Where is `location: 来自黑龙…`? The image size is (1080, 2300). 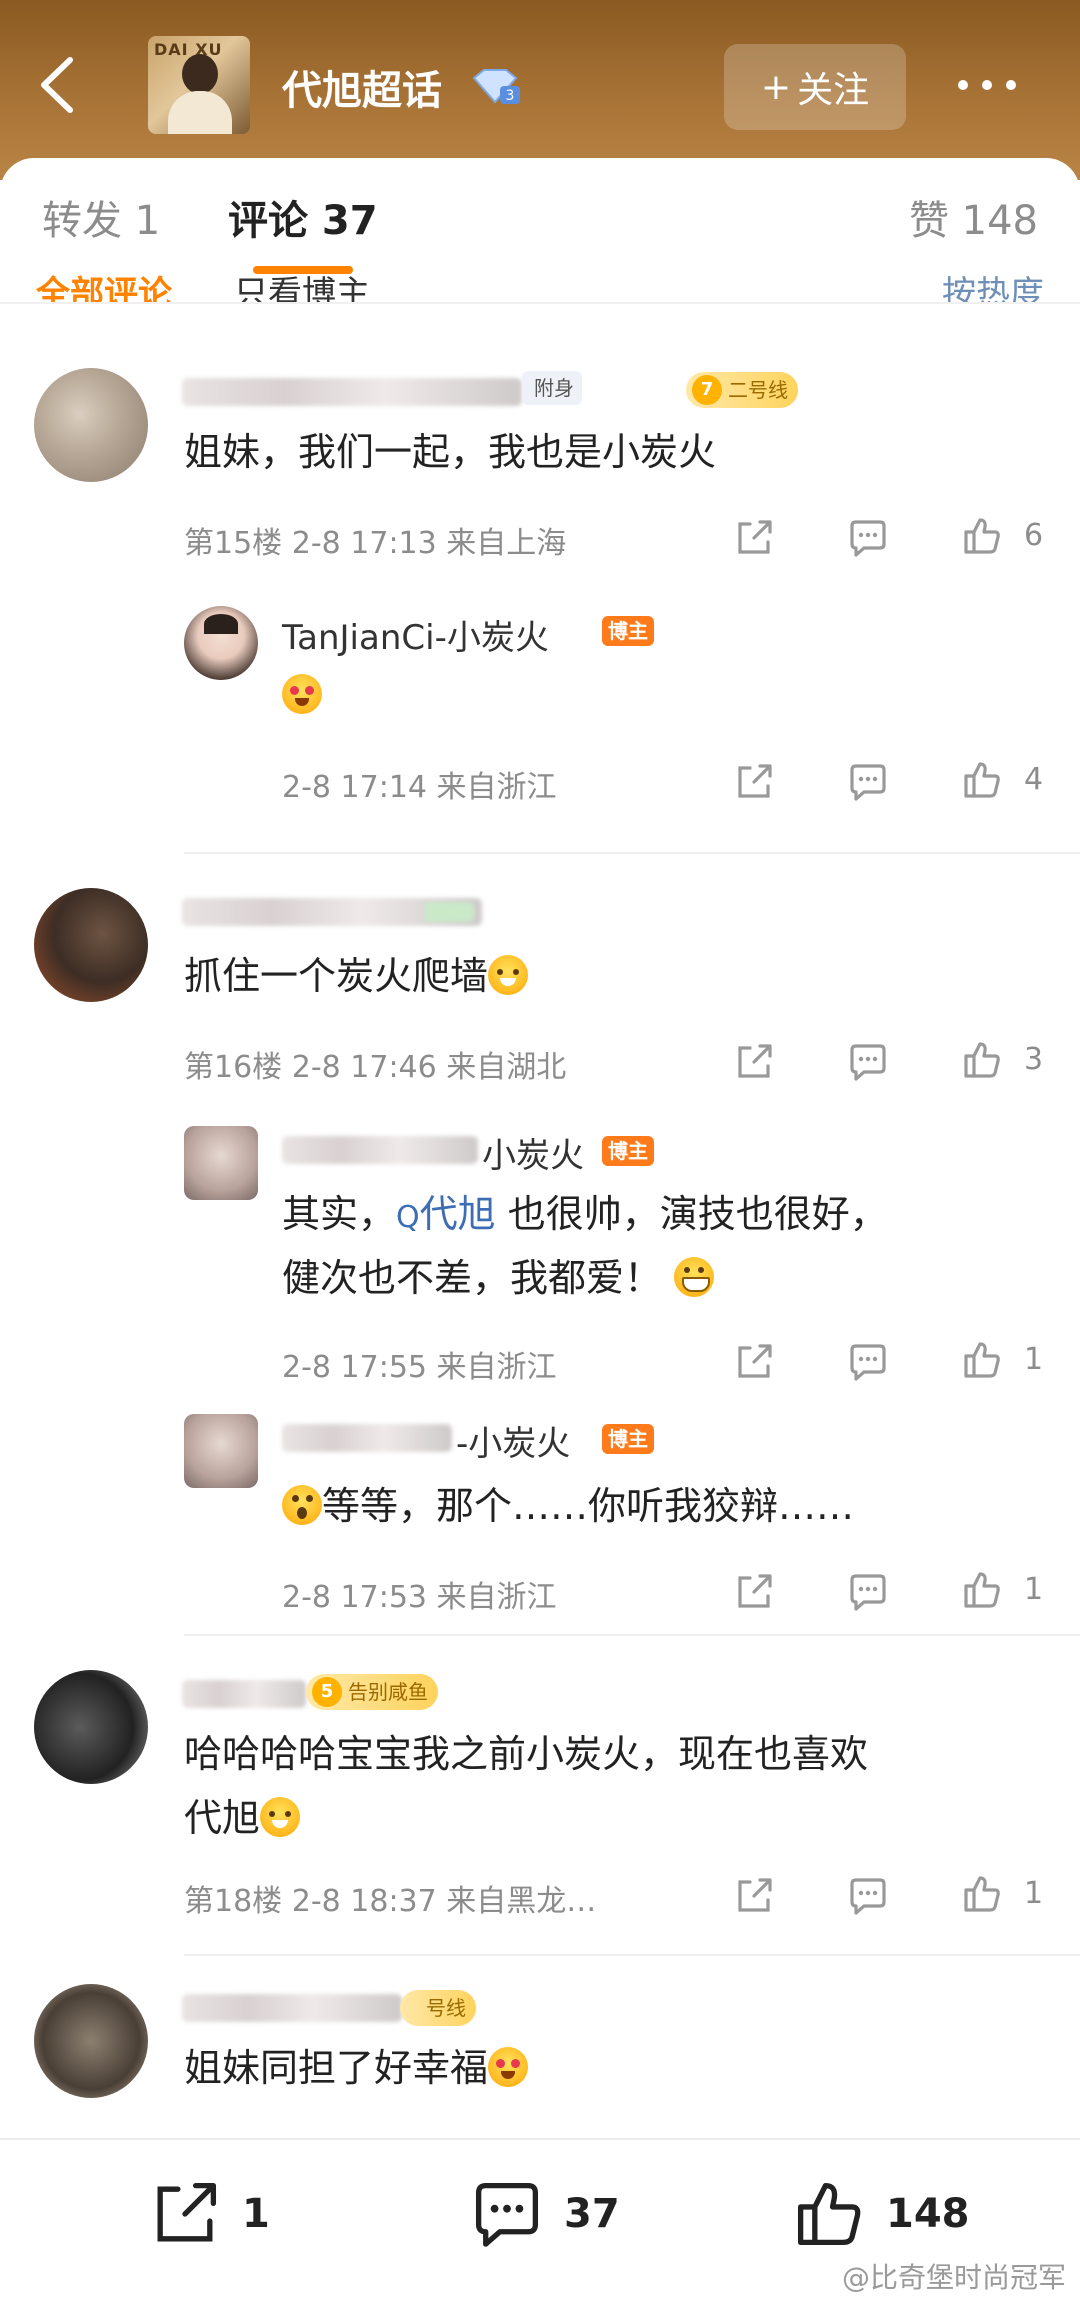
location: 来自黑龙… is located at coordinates (521, 1901).